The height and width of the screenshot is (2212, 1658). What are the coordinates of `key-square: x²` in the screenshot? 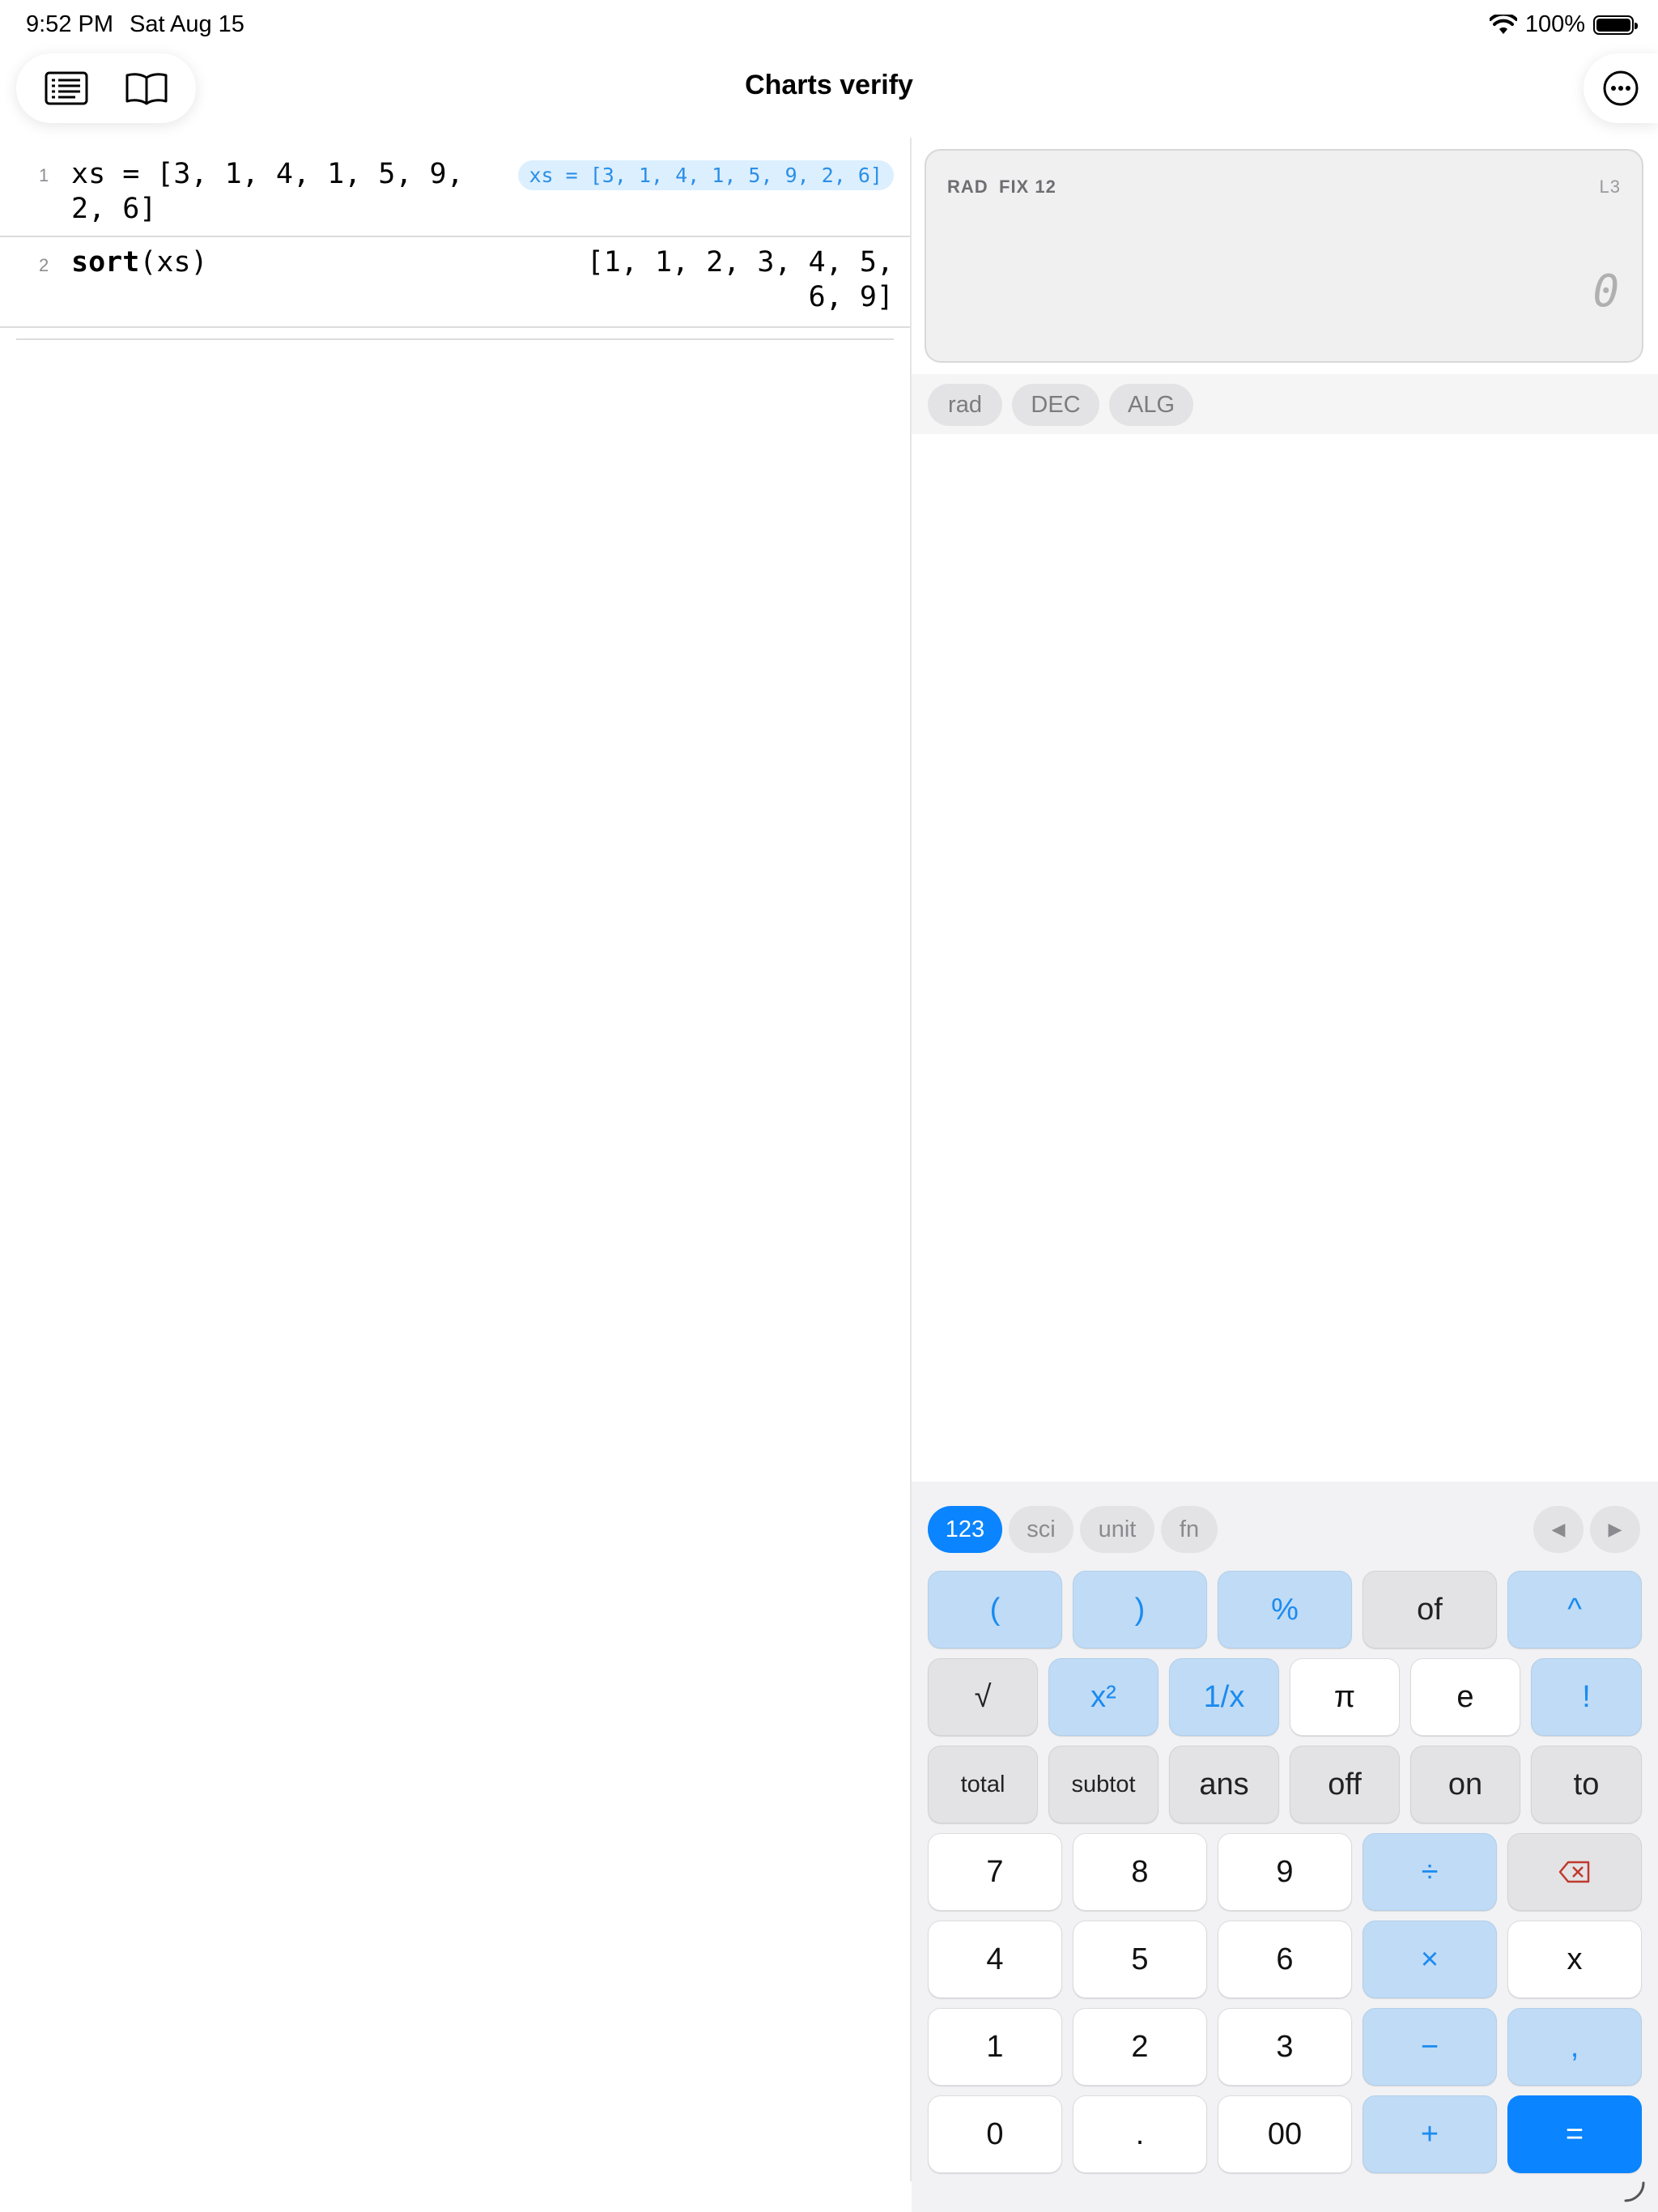 It's located at (1103, 1697).